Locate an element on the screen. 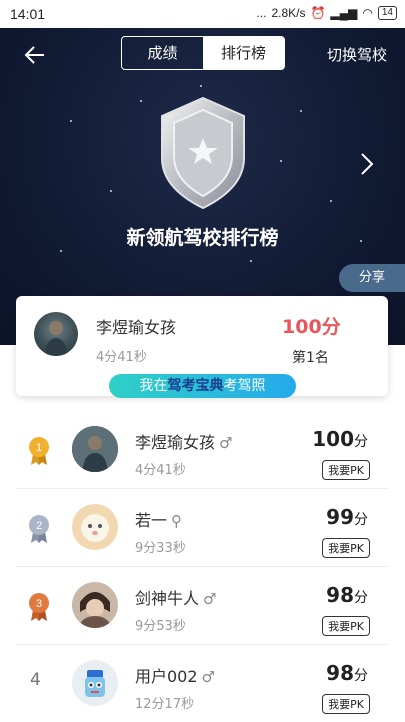  user-name-text: 剑神牛人 is located at coordinates (167, 598).